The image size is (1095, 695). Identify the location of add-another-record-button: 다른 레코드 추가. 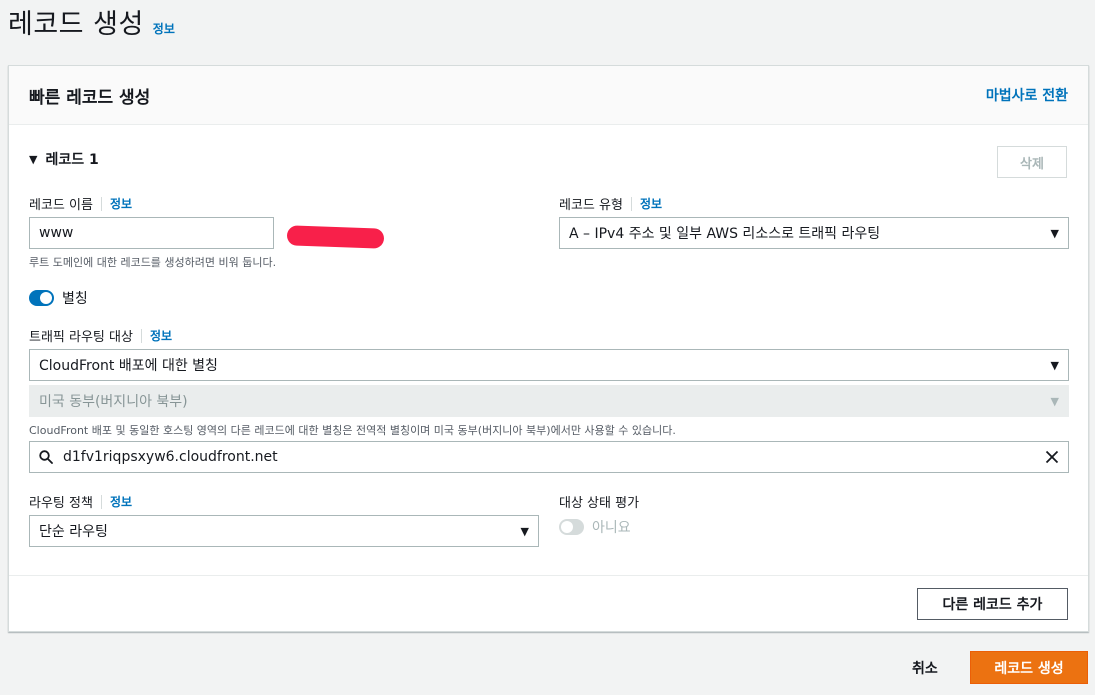
(992, 604).